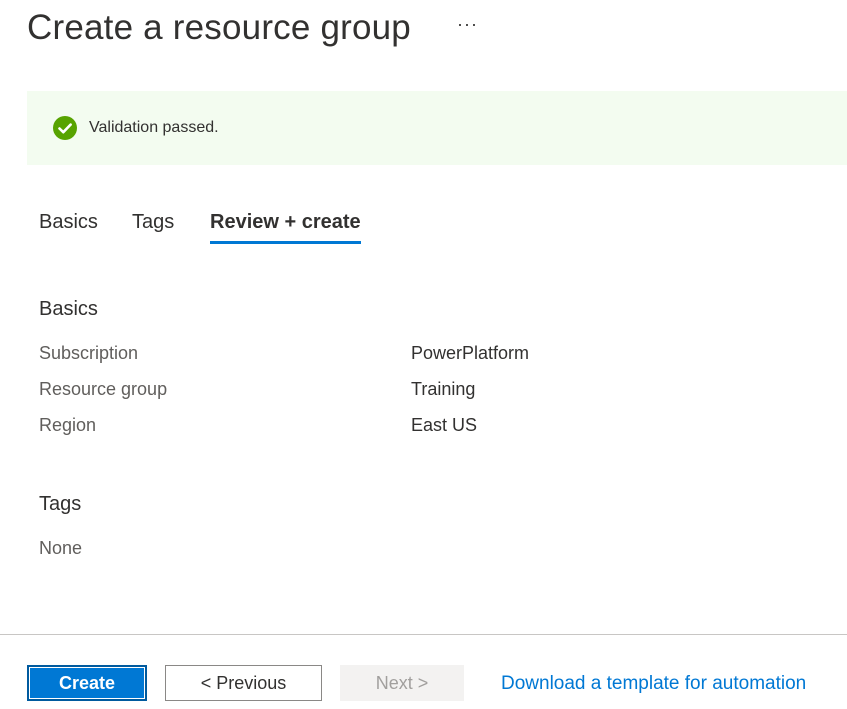  Describe the element at coordinates (437, 128) in the screenshot. I see `validation-banner: Validation passed.` at that location.